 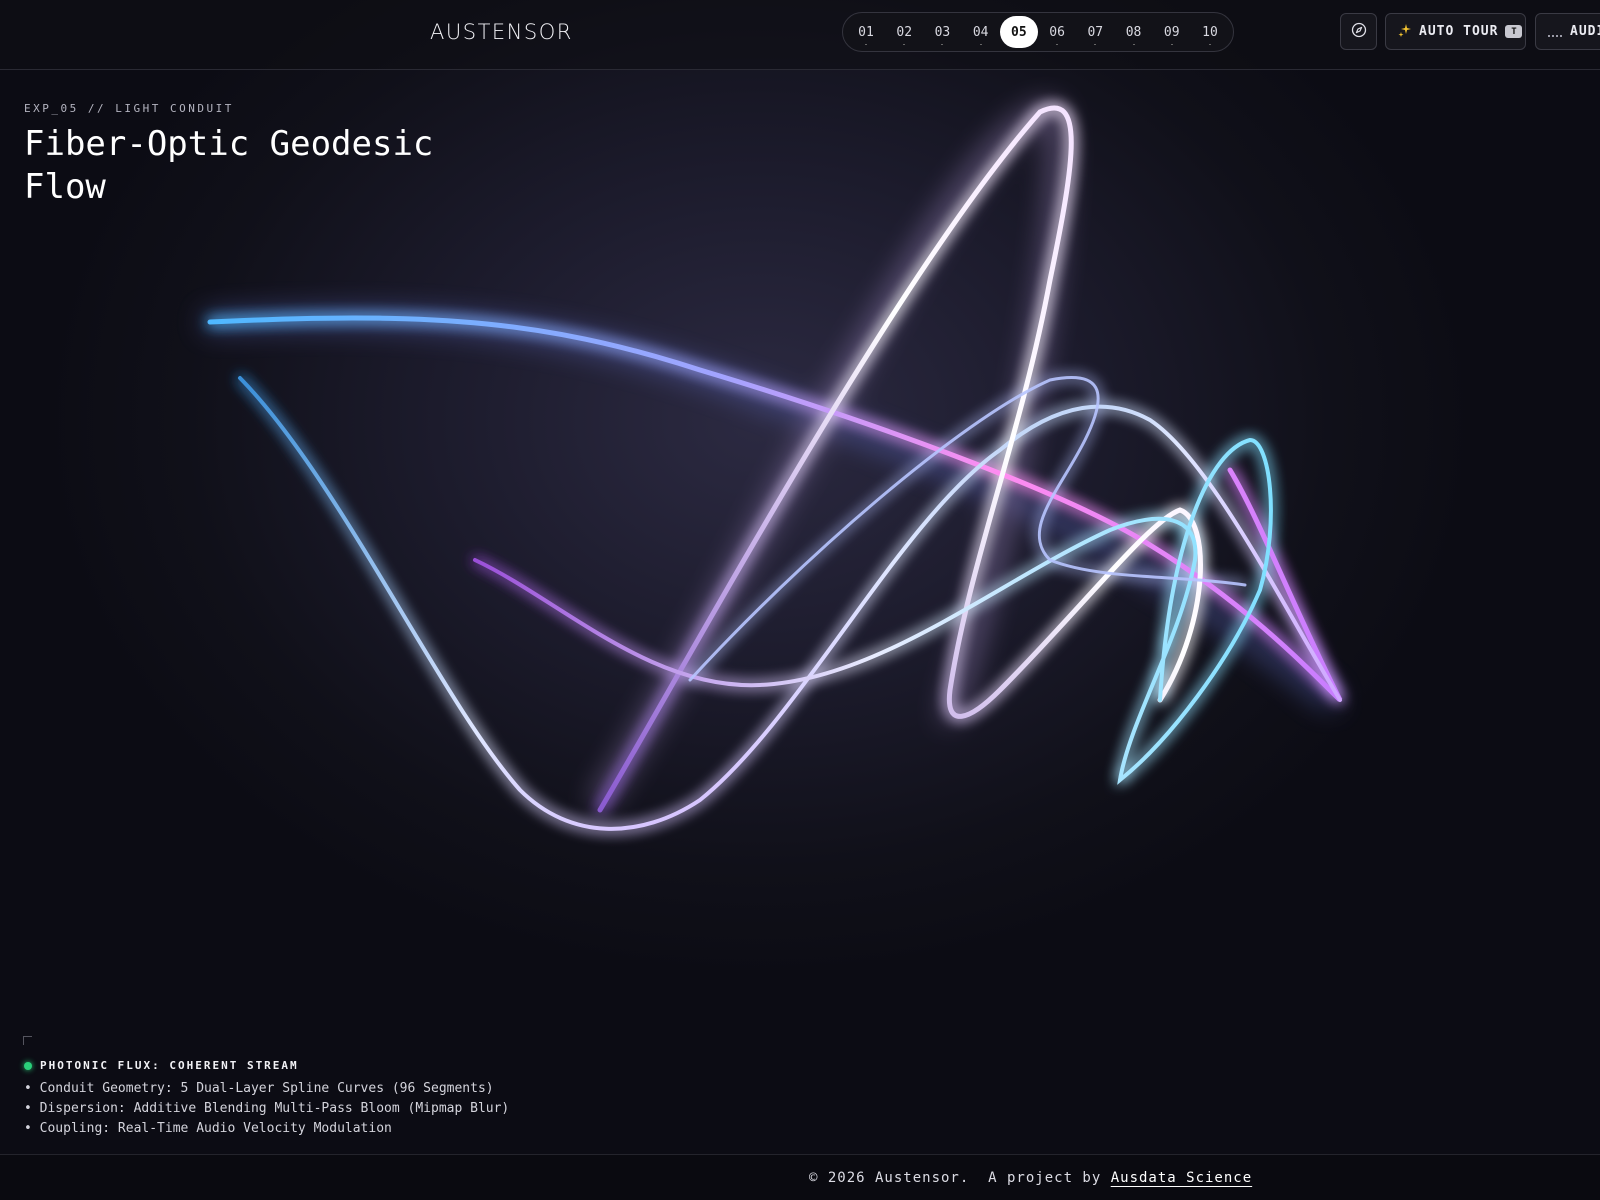 I want to click on step-06-button: 06, so click(x=1057, y=32).